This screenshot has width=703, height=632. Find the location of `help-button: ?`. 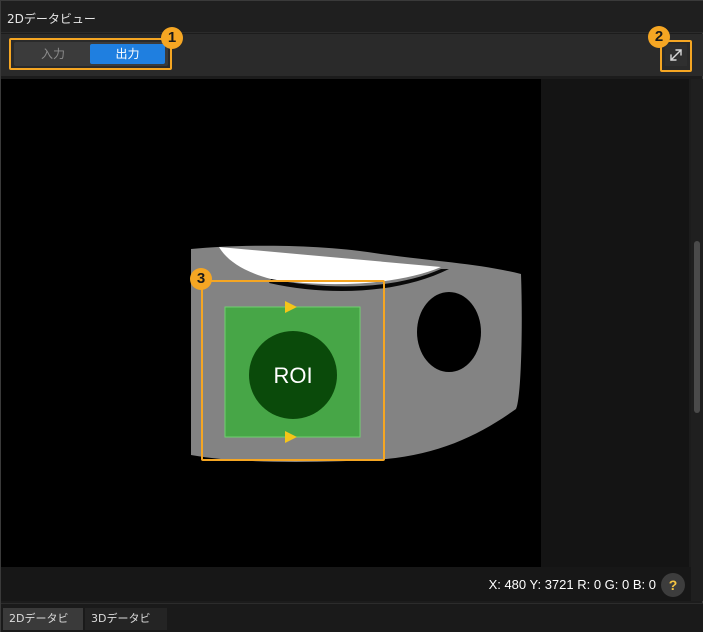

help-button: ? is located at coordinates (673, 585).